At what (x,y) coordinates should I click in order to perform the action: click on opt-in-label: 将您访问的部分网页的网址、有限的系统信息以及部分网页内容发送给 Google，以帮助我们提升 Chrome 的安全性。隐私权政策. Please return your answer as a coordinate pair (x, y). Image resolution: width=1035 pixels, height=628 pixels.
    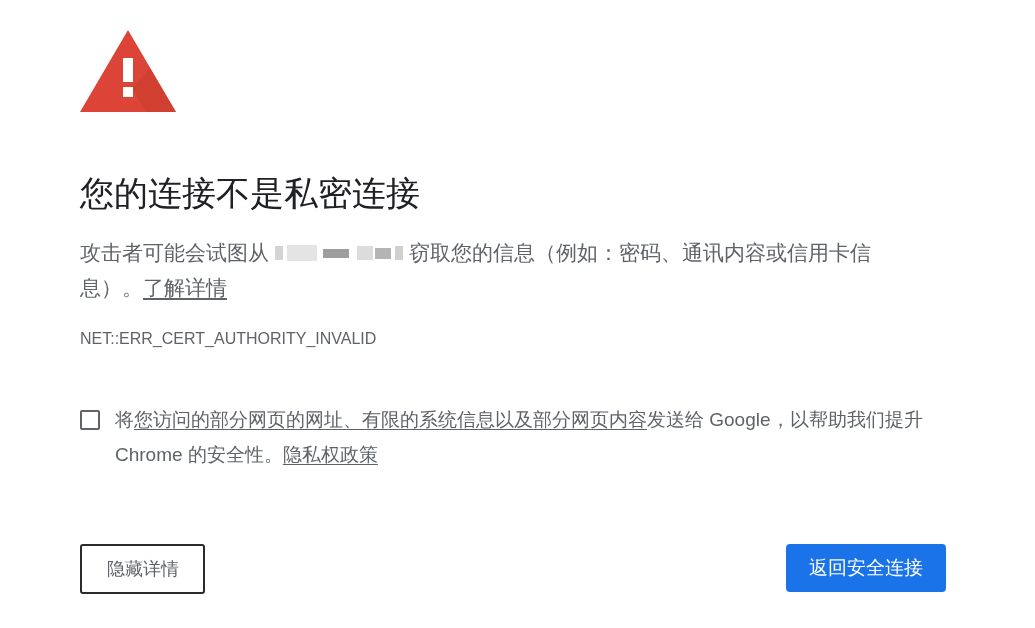
    Looking at the image, I should click on (519, 437).